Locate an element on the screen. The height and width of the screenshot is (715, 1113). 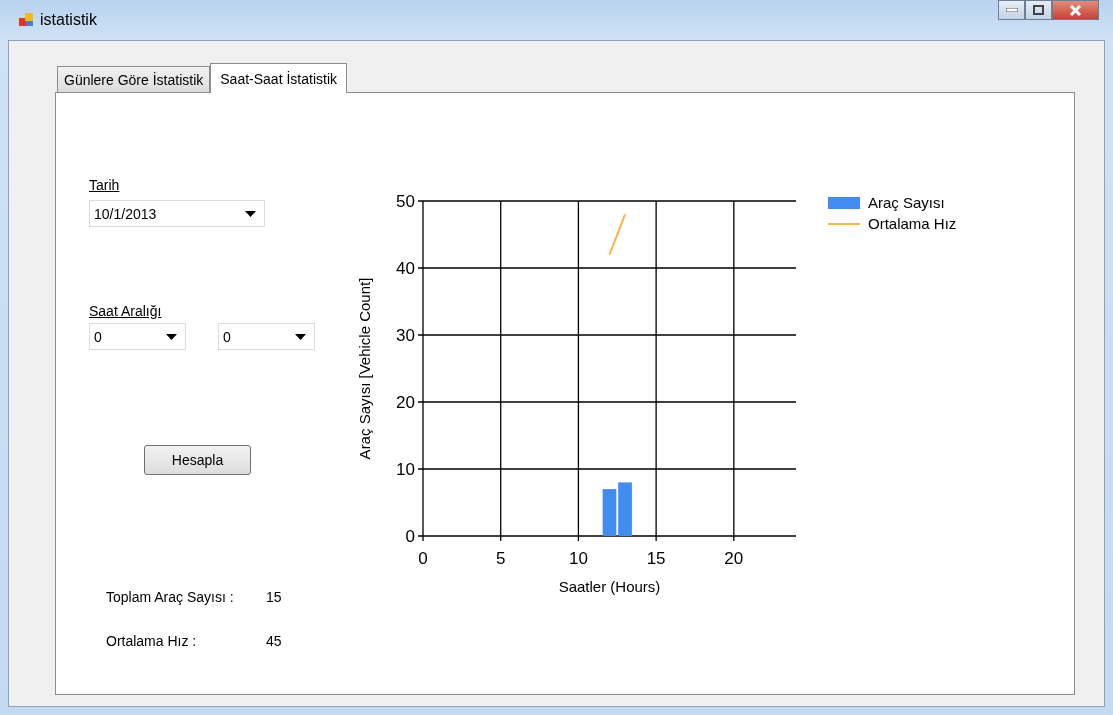
tick-label: 15 is located at coordinates (656, 558).